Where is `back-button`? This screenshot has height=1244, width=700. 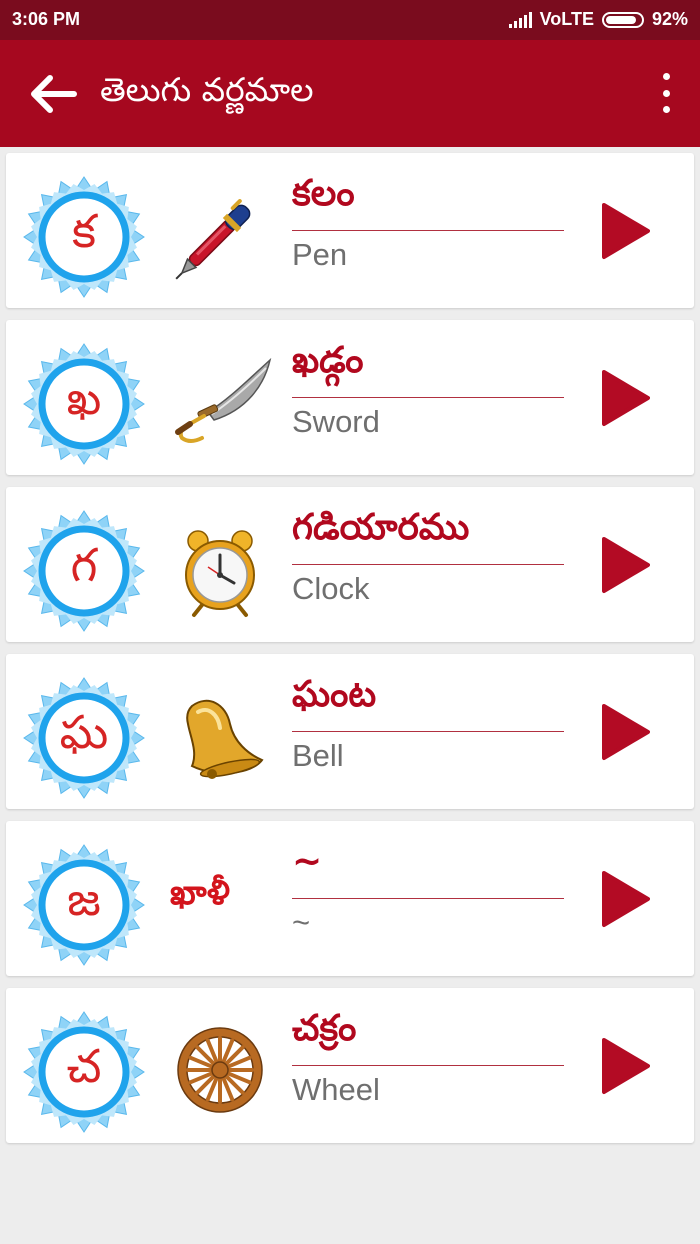 back-button is located at coordinates (54, 94).